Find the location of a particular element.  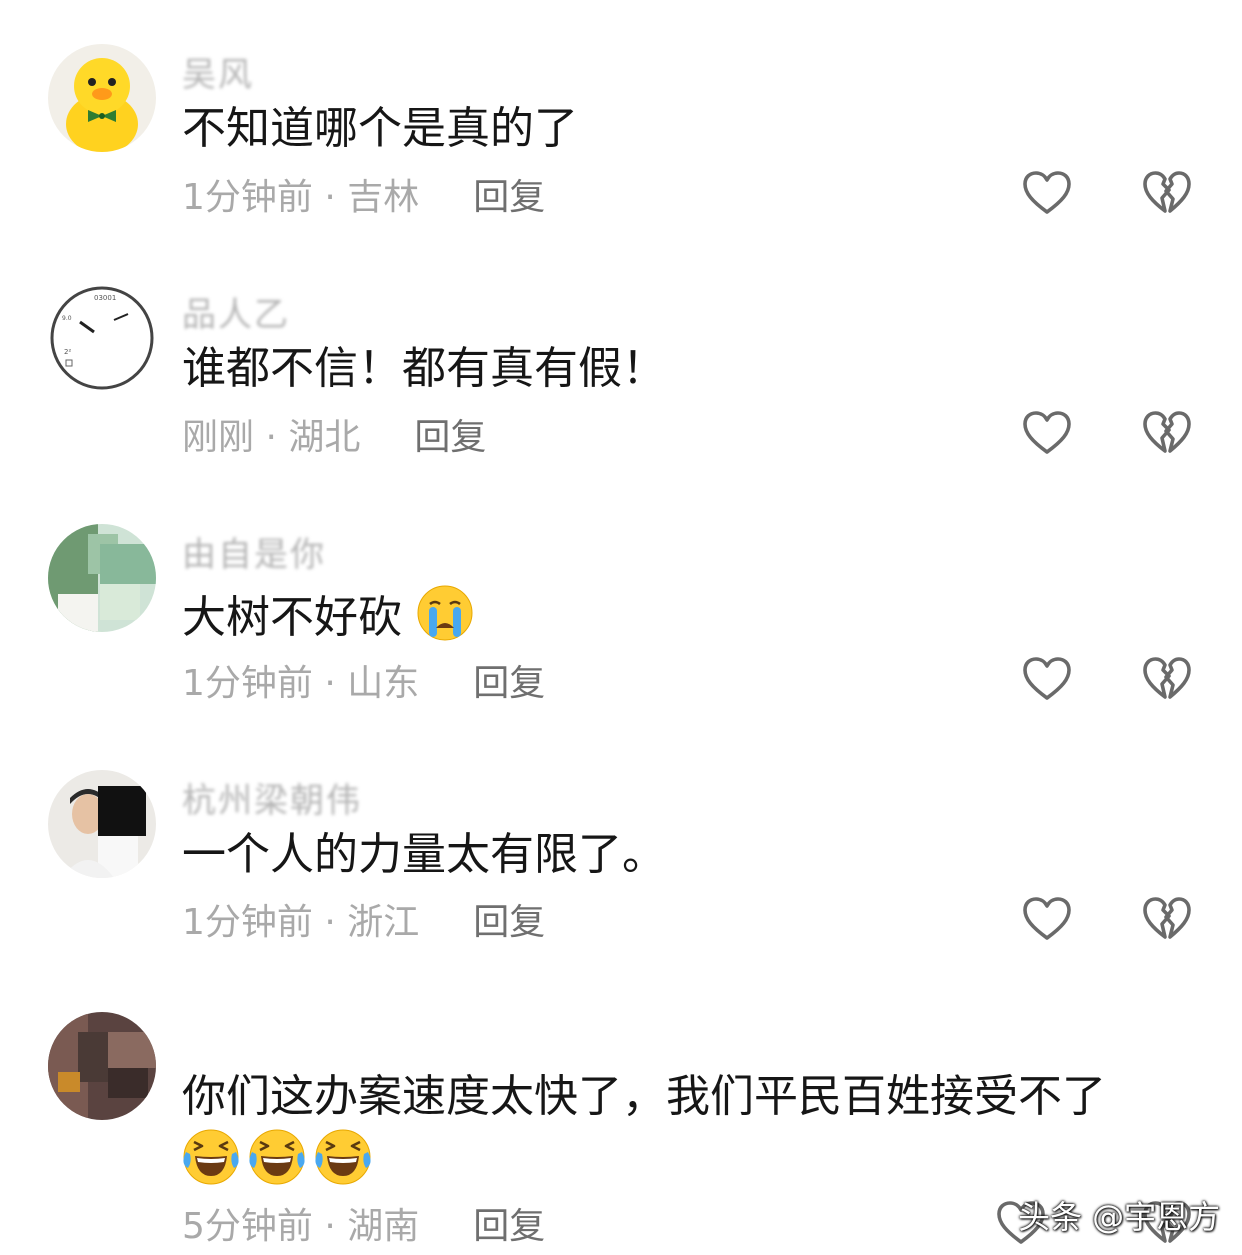

comment-meta: 1分钟前 · 吉林 回复 is located at coordinates (363, 194).